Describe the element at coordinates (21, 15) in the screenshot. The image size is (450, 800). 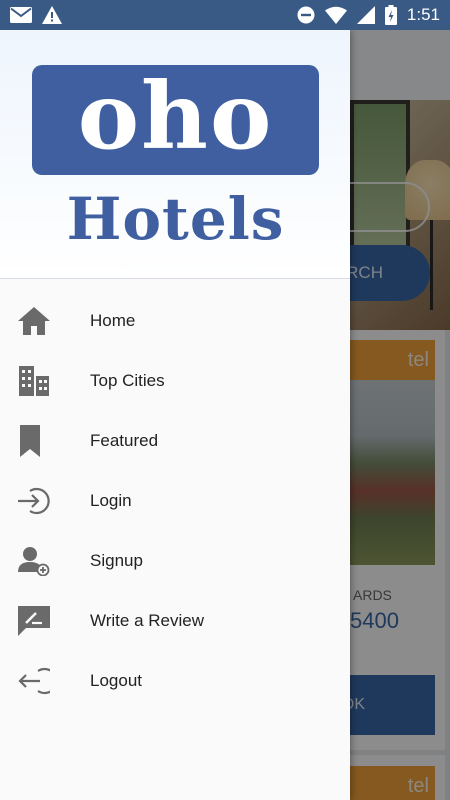
I see `mail-icon` at that location.